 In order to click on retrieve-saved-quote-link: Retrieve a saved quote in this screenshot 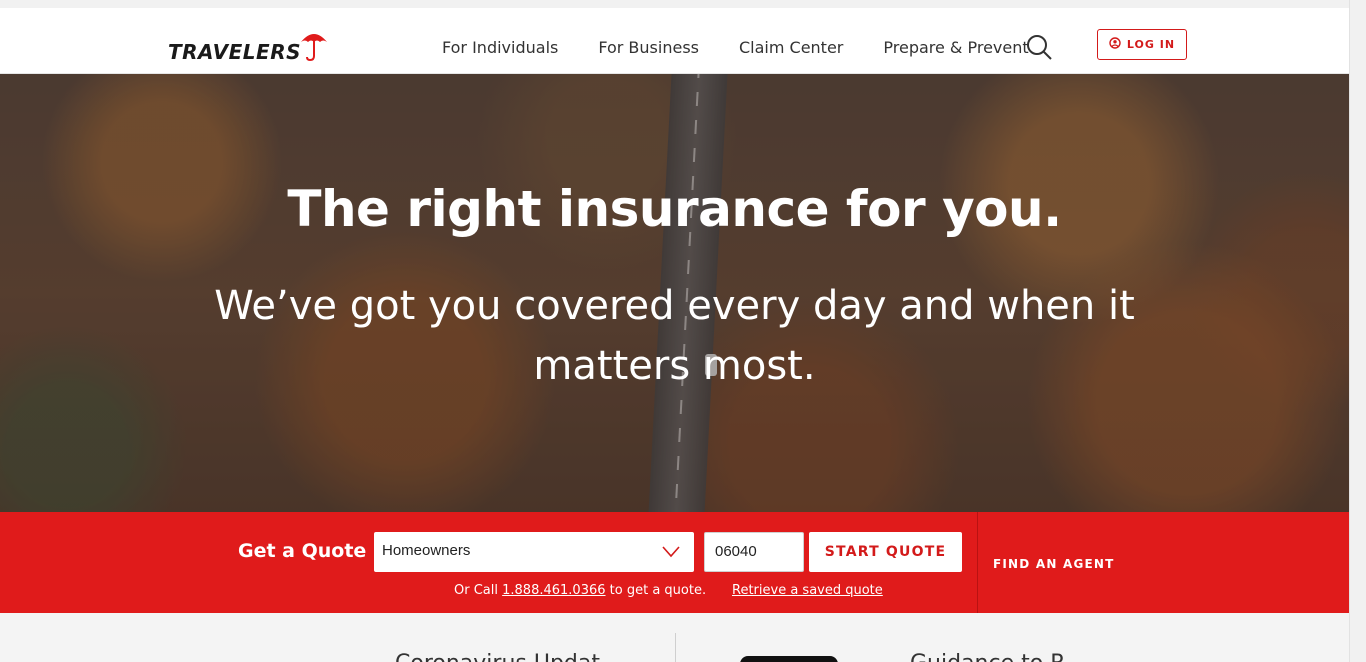, I will do `click(807, 590)`.